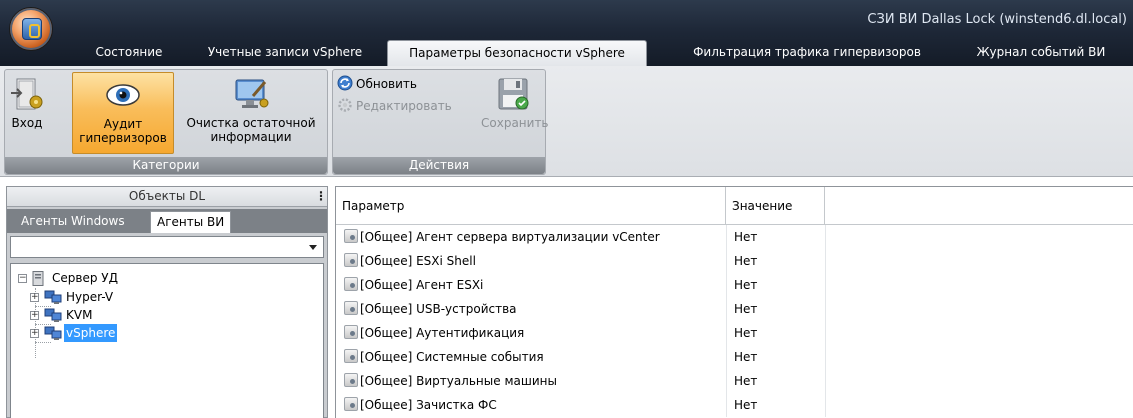 The image size is (1133, 418). Describe the element at coordinates (1041, 53) in the screenshot. I see `tab-vi-event-log: Журнал событий ВИ` at that location.